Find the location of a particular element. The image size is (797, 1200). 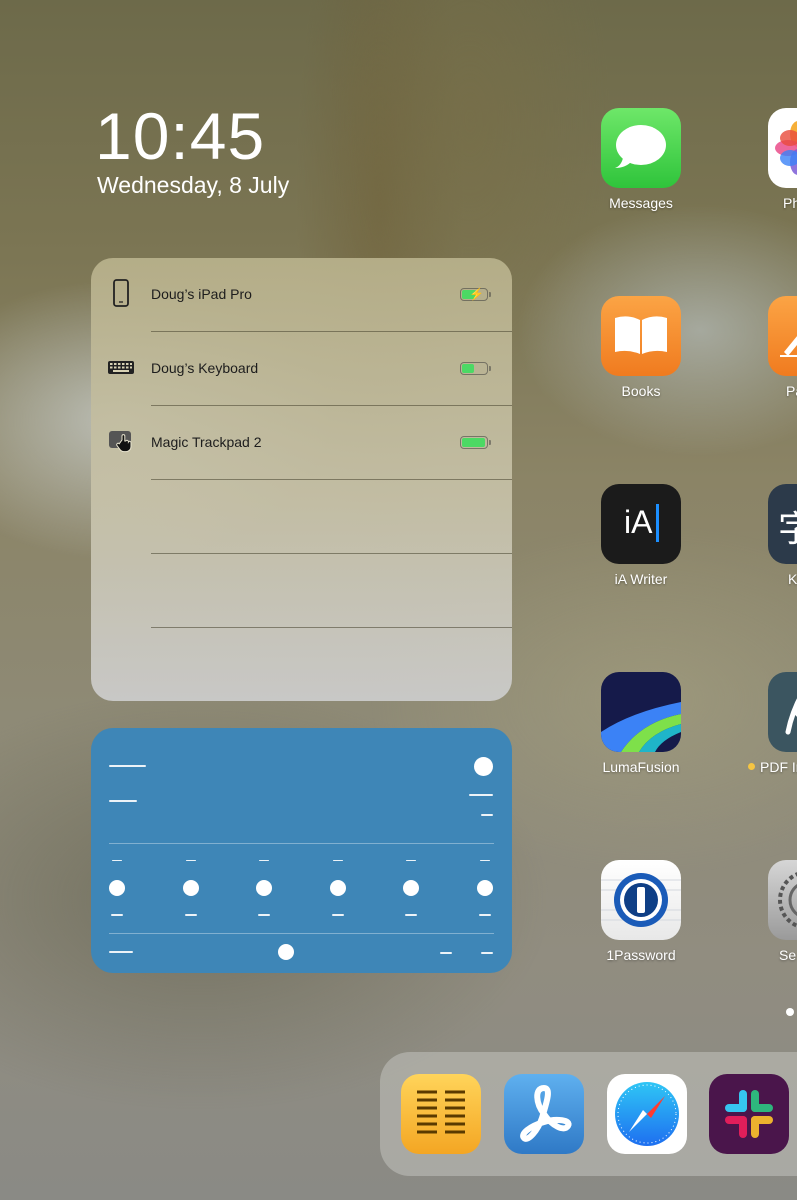

photos-icon is located at coordinates (782, 148).